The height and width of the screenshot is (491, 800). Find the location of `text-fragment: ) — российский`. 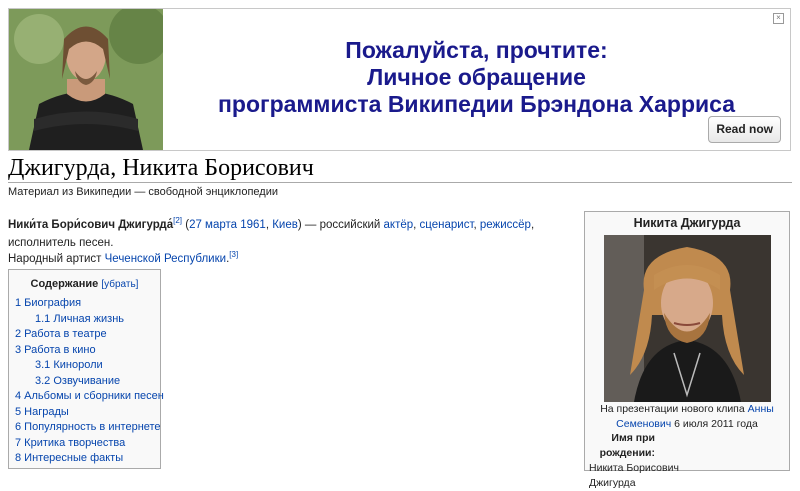

text-fragment: ) — российский is located at coordinates (340, 224).